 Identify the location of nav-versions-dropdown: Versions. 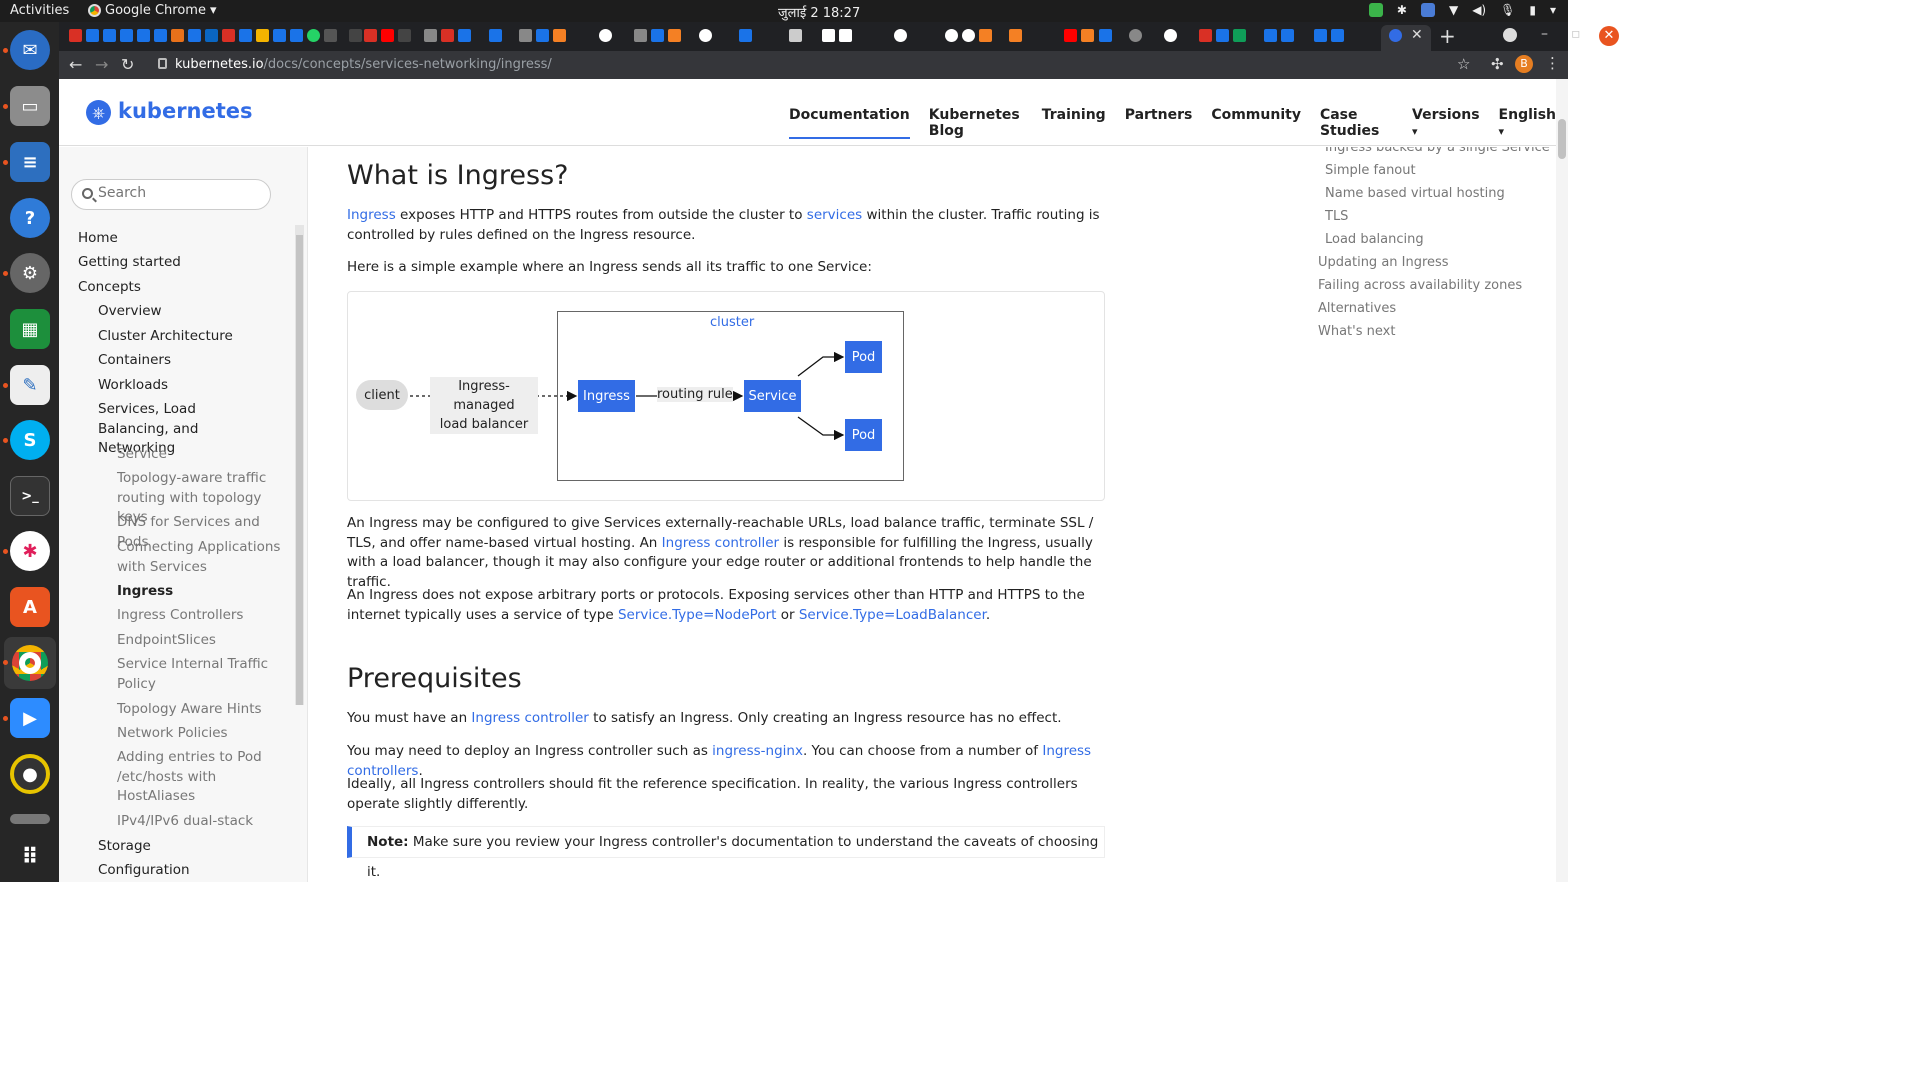
(1446, 123).